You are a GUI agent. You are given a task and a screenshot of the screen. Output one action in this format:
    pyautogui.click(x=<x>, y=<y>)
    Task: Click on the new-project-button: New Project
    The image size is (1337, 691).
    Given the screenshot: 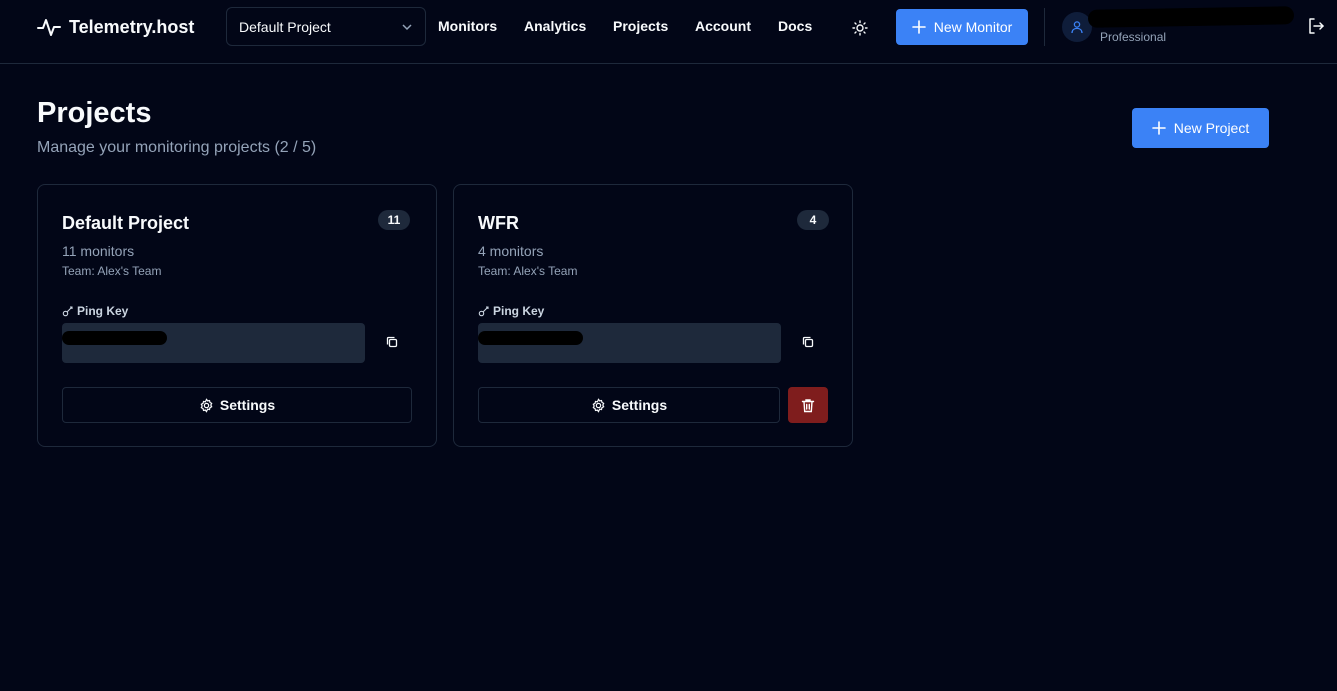 What is the action you would take?
    pyautogui.click(x=1200, y=128)
    